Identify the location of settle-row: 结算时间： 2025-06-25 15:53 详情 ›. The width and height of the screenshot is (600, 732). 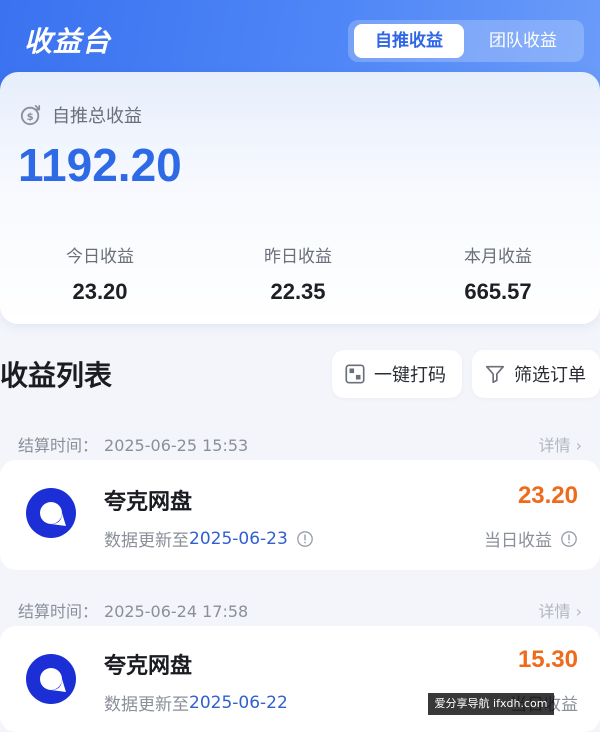
(300, 444).